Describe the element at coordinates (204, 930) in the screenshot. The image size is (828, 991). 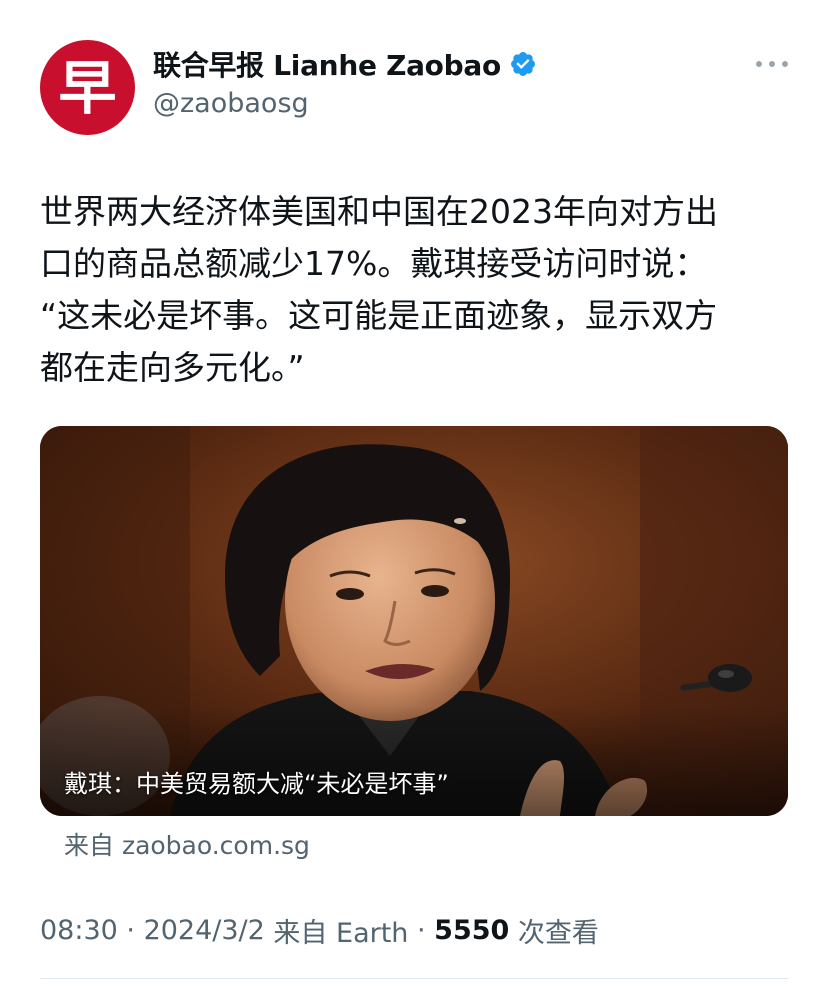
I see `tweet-date: 2024/3/2` at that location.